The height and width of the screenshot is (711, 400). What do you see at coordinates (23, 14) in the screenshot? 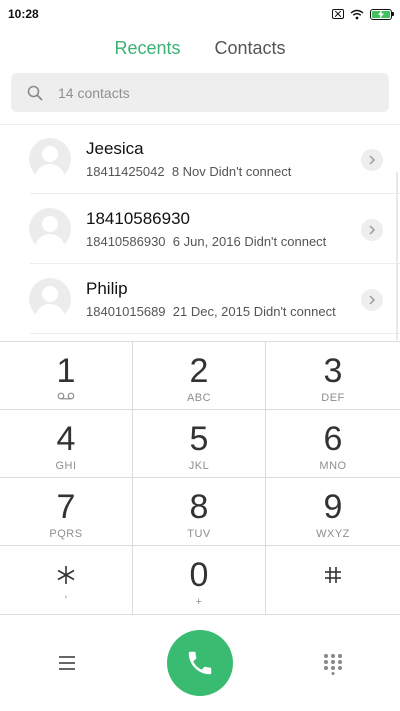
I see `status-time: 10:28` at bounding box center [23, 14].